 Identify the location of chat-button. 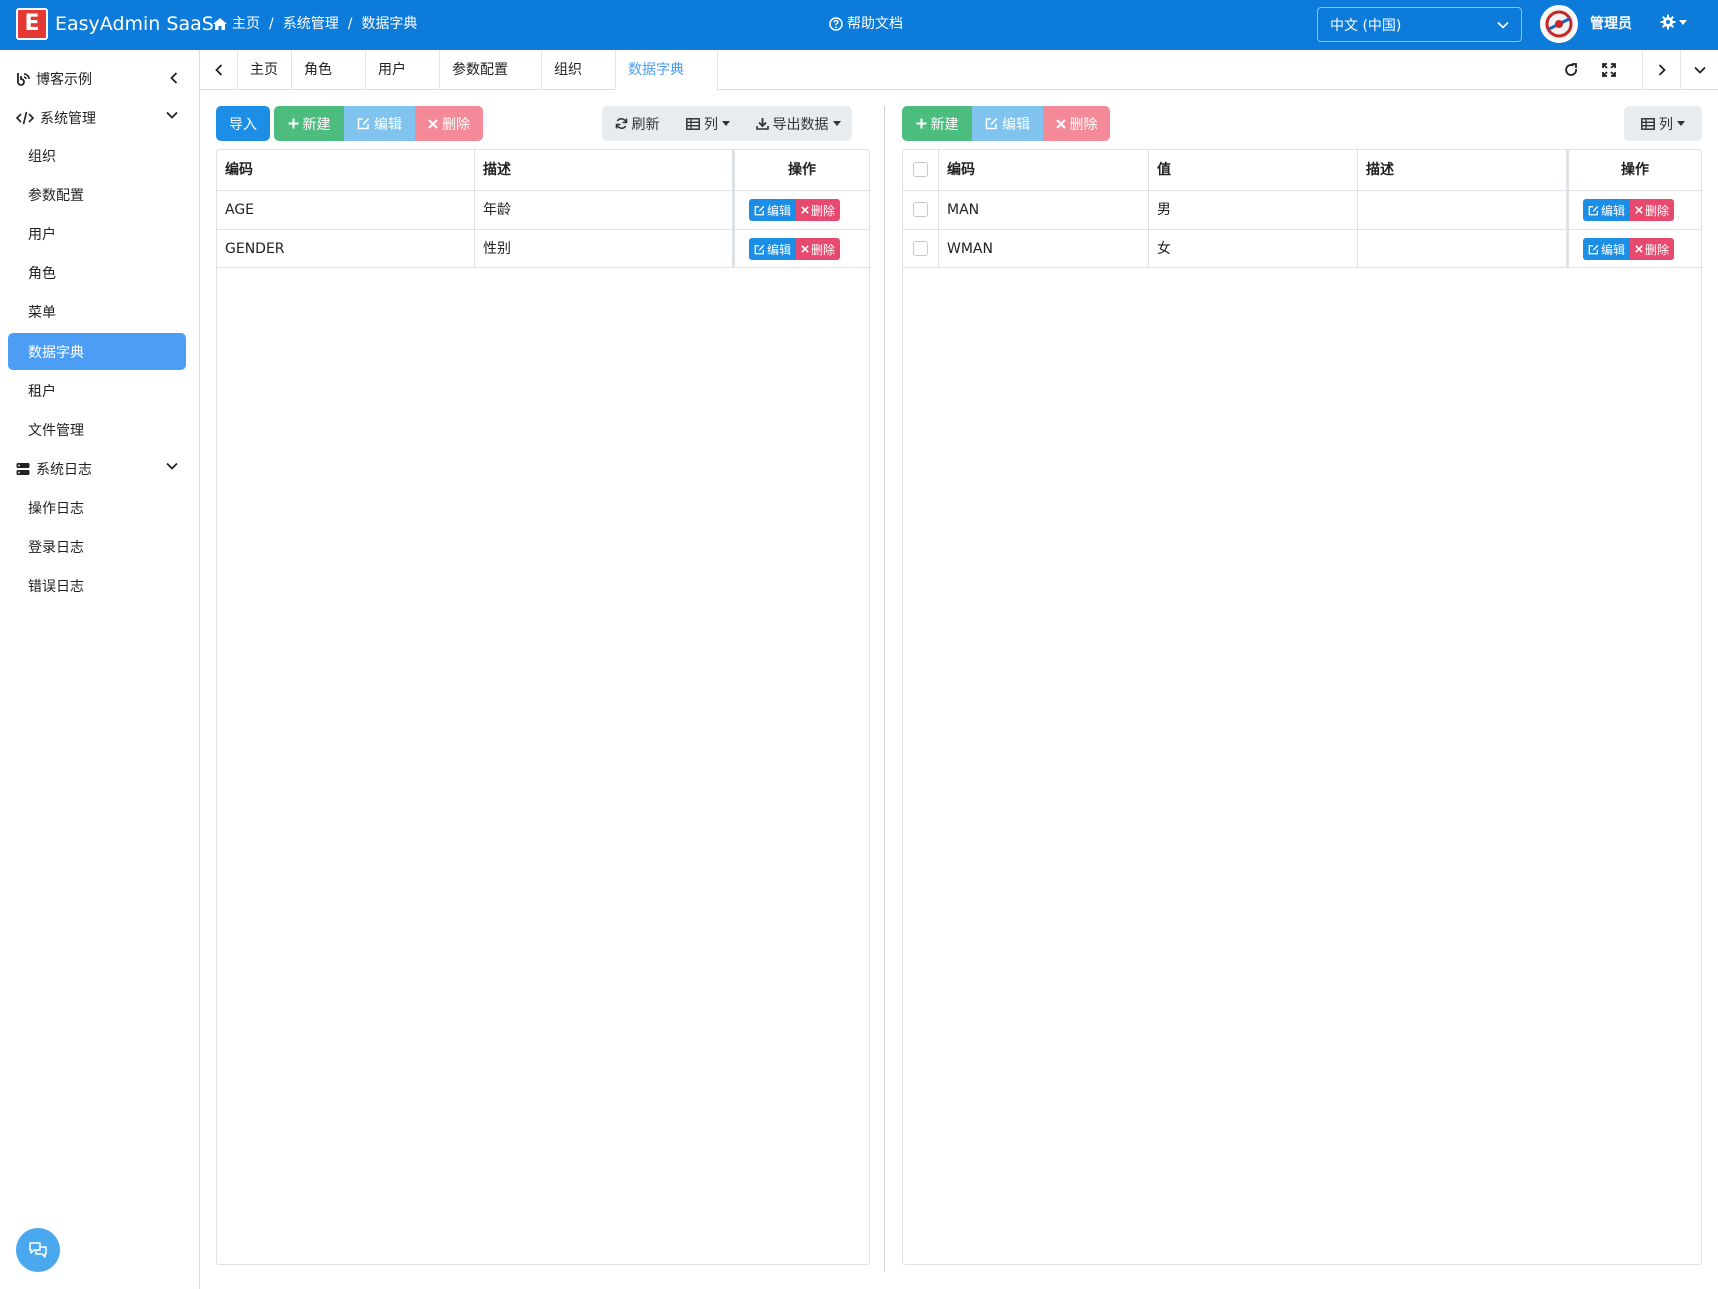
(38, 1250).